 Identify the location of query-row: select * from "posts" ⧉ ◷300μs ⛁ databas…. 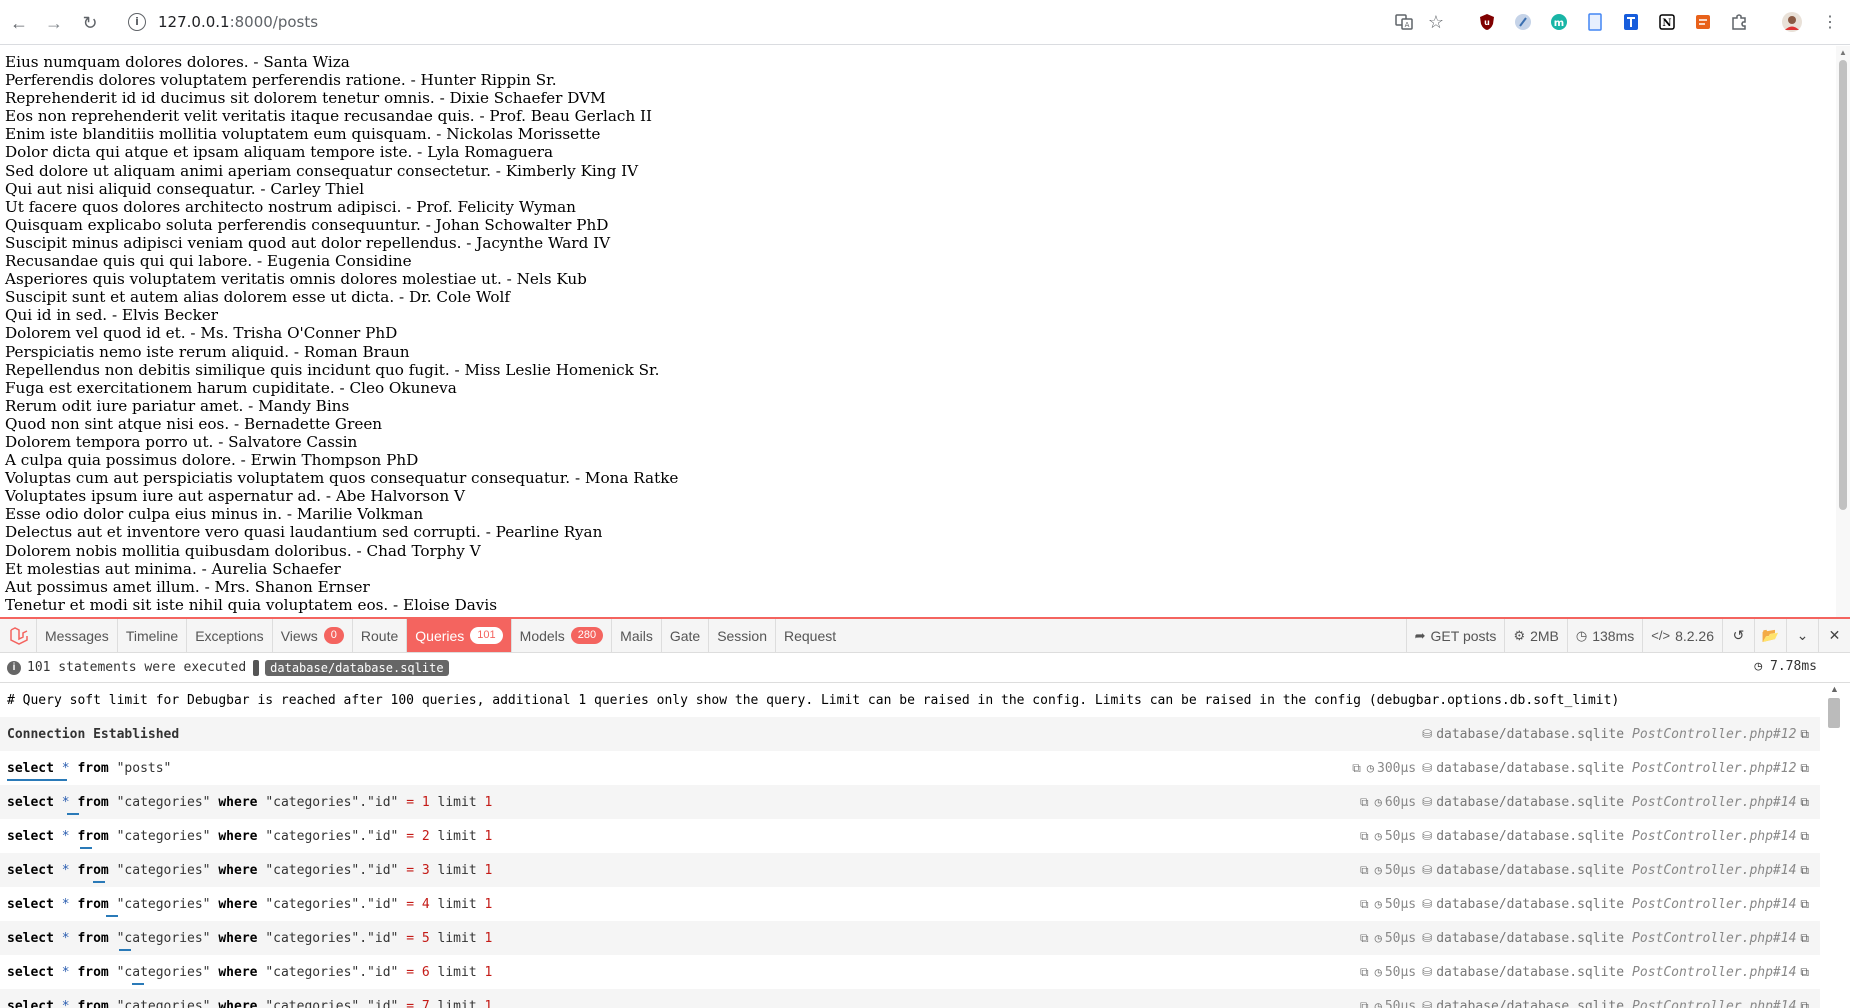
(910, 768).